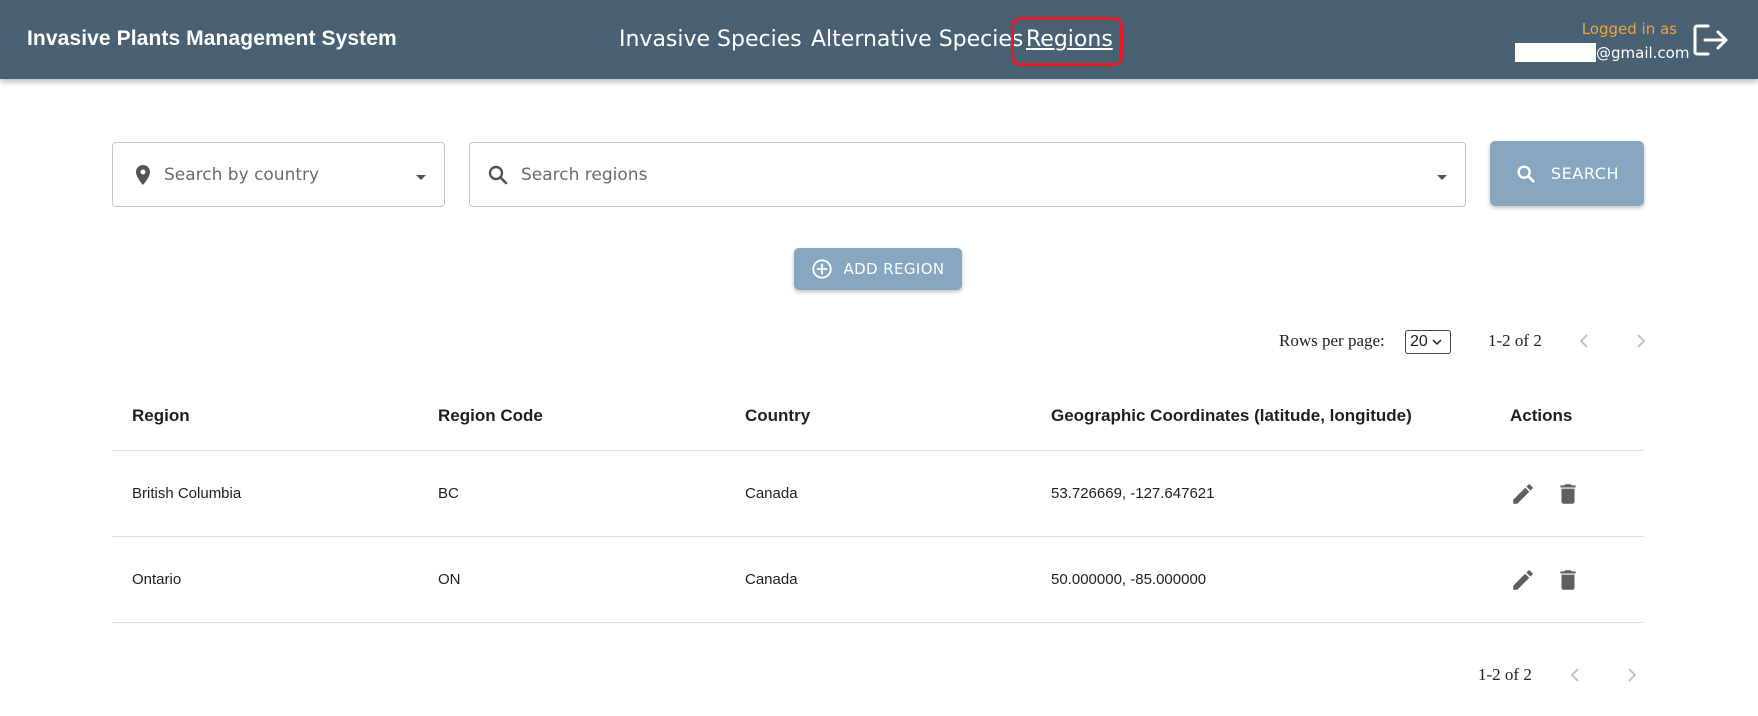  What do you see at coordinates (1332, 340) in the screenshot?
I see `rows-per-page-label: Rows per page:` at bounding box center [1332, 340].